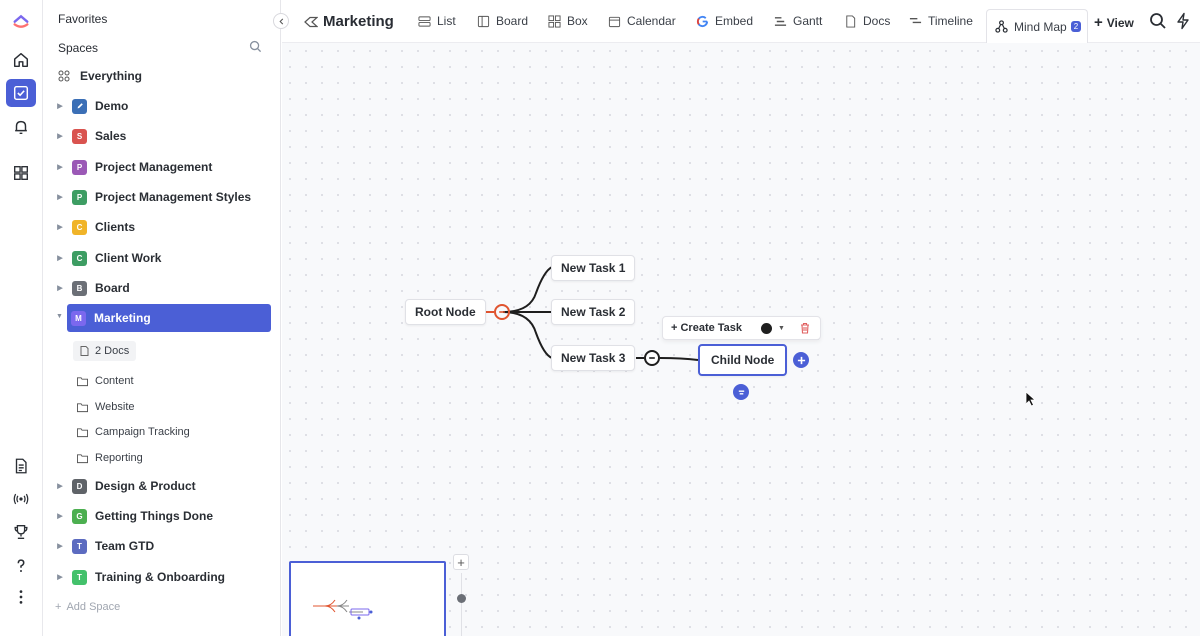 Image resolution: width=1200 pixels, height=636 pixels. I want to click on zoom-in-button: +, so click(461, 562).